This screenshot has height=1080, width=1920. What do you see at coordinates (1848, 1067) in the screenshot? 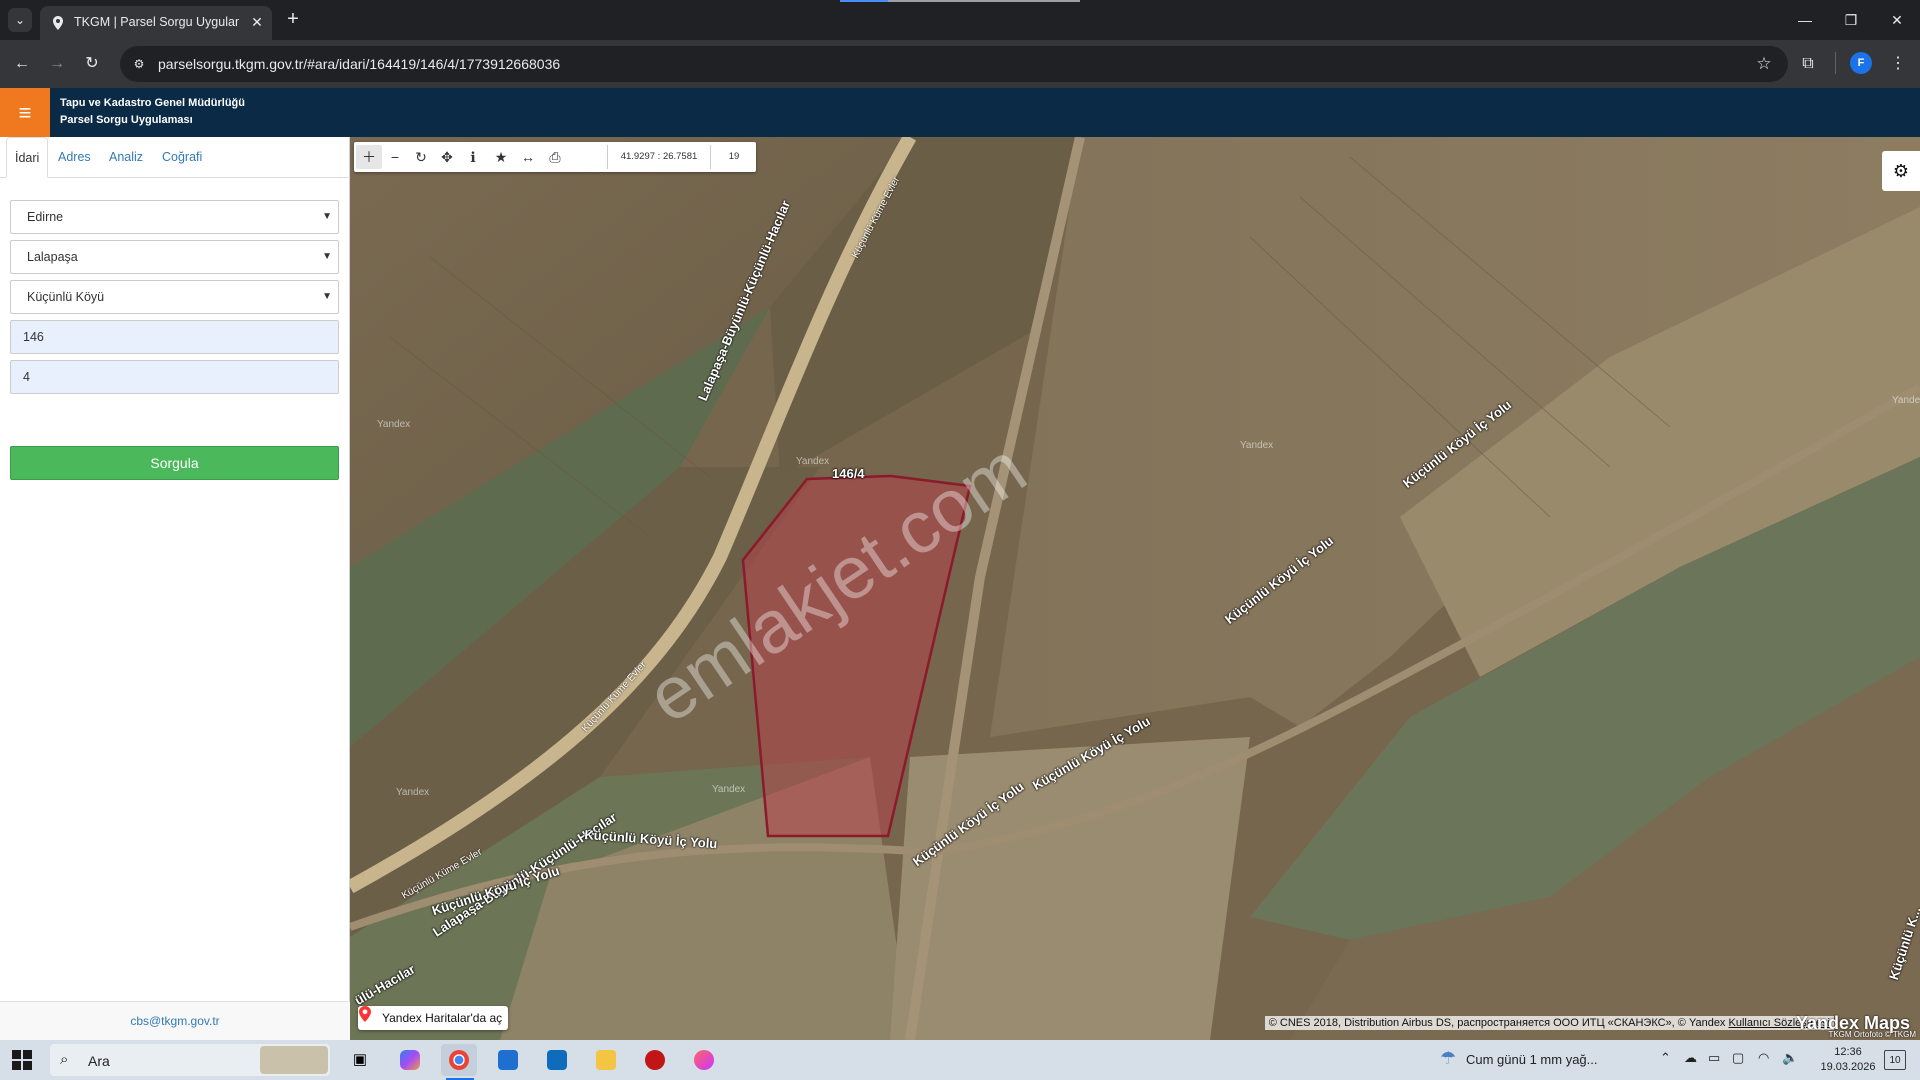
I see `clock-date: 19.03.2026` at bounding box center [1848, 1067].